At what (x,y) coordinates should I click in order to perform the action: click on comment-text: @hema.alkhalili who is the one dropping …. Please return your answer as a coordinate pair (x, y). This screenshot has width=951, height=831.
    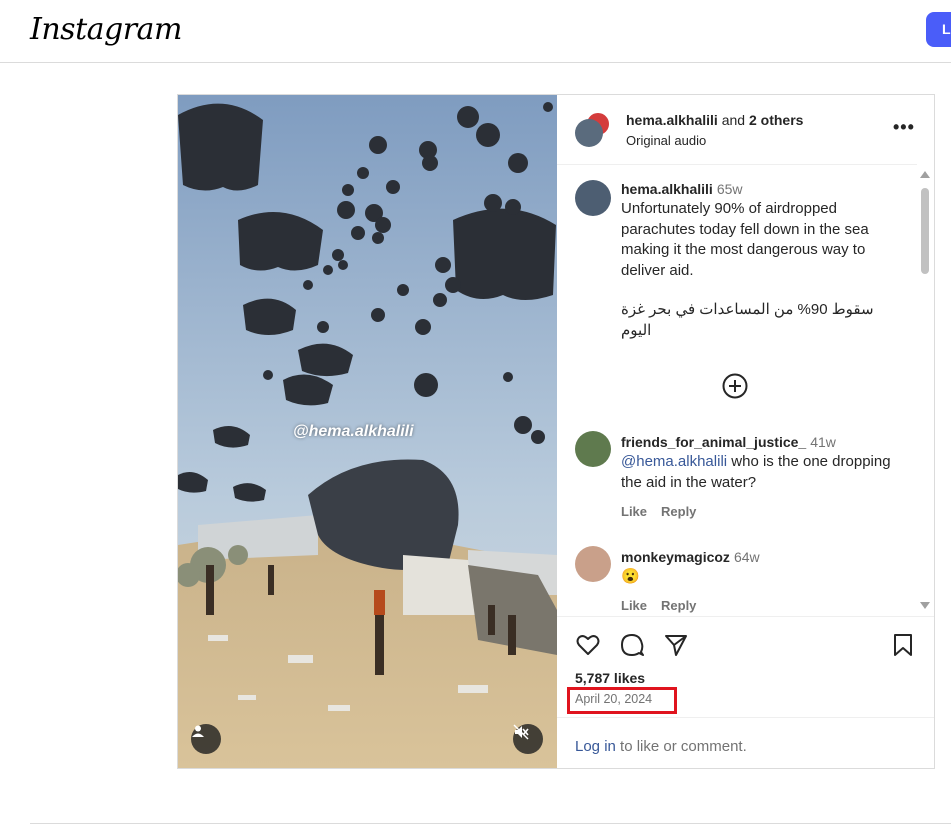
    Looking at the image, I should click on (758, 472).